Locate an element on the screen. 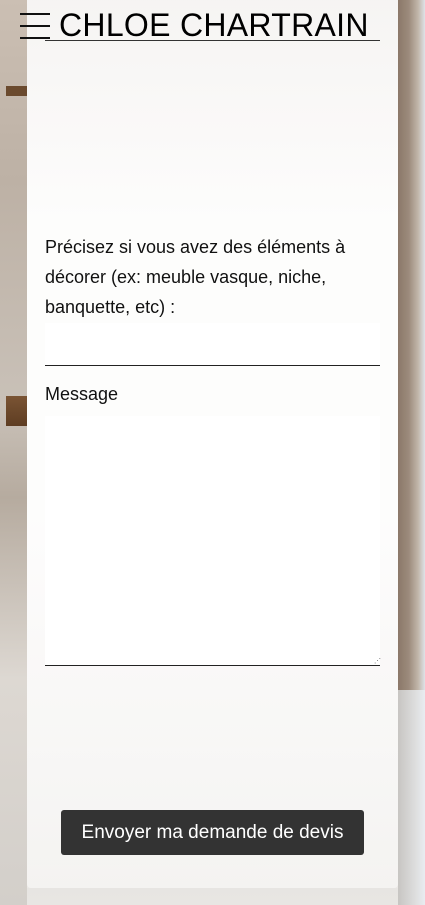 The width and height of the screenshot is (425, 905). header-divider is located at coordinates (212, 40).